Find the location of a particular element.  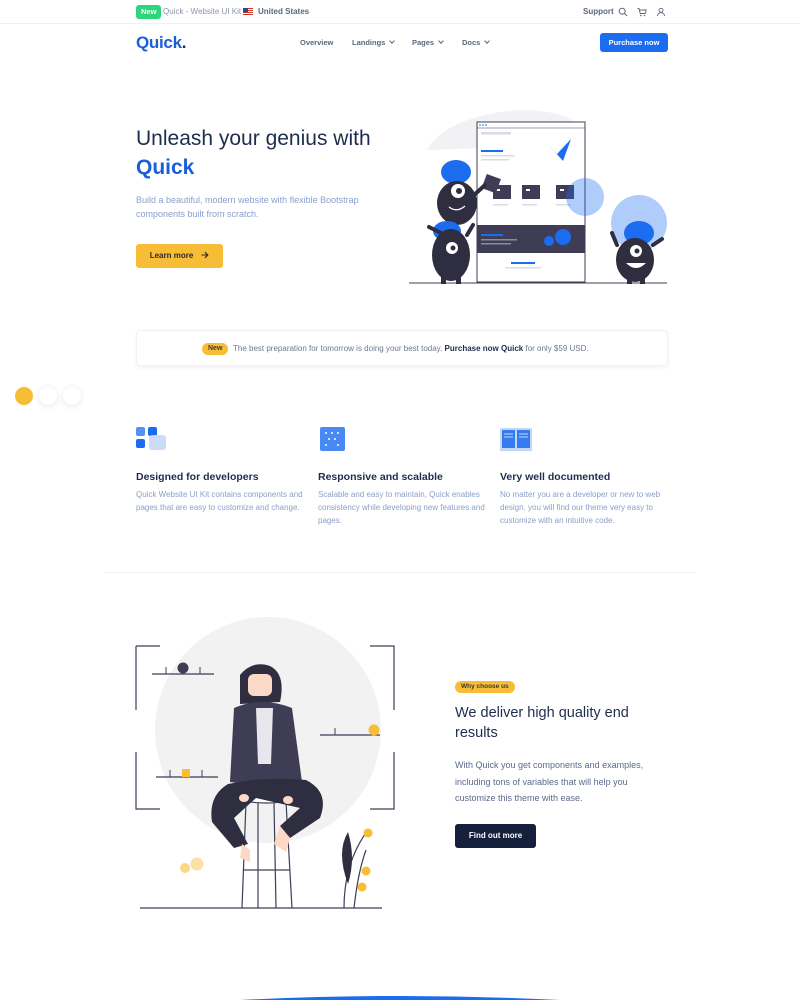

logo-text: Quick is located at coordinates (159, 42).